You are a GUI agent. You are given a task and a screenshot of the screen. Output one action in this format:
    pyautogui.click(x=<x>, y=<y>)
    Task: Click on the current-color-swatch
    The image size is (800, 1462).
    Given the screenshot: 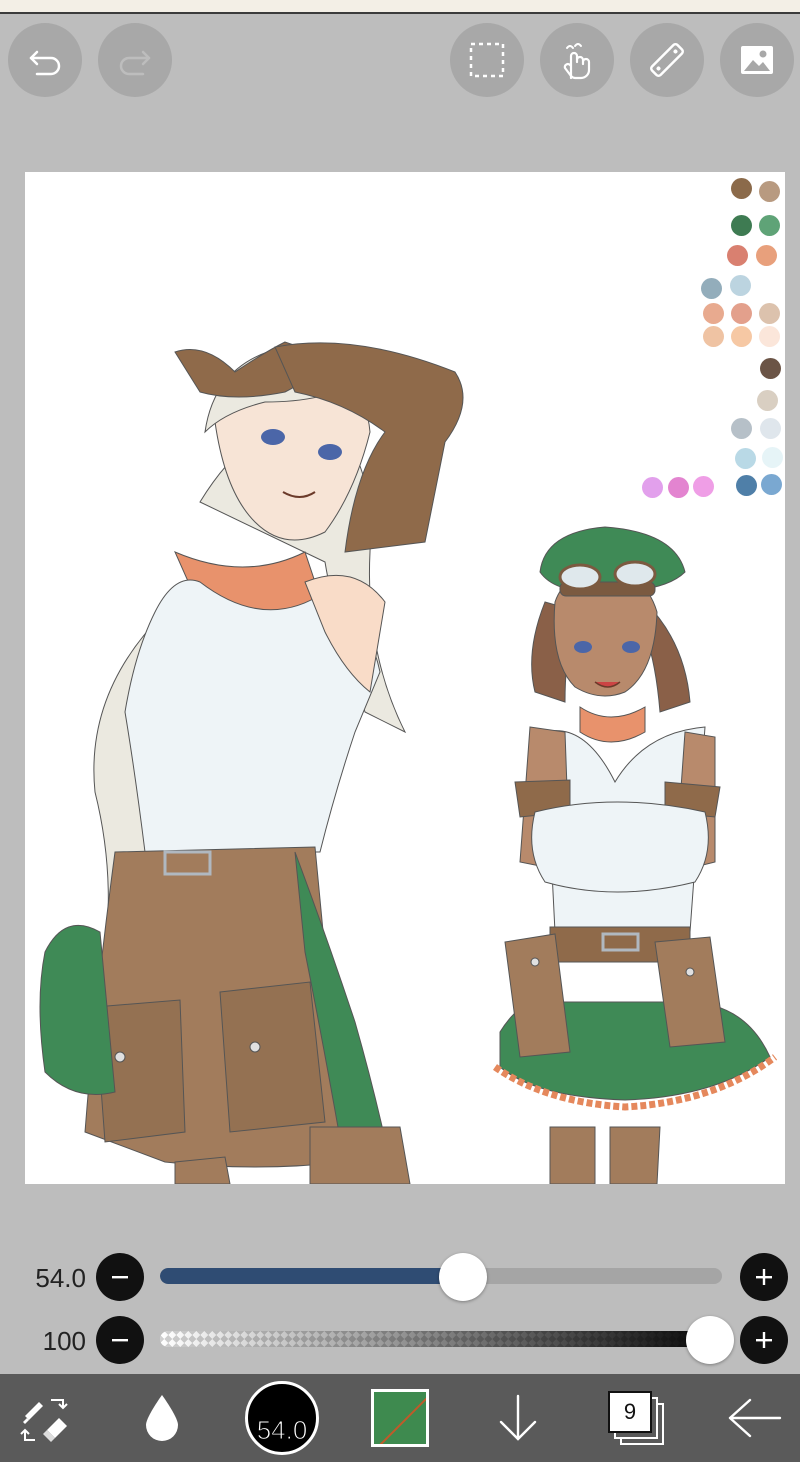 What is the action you would take?
    pyautogui.click(x=400, y=1418)
    